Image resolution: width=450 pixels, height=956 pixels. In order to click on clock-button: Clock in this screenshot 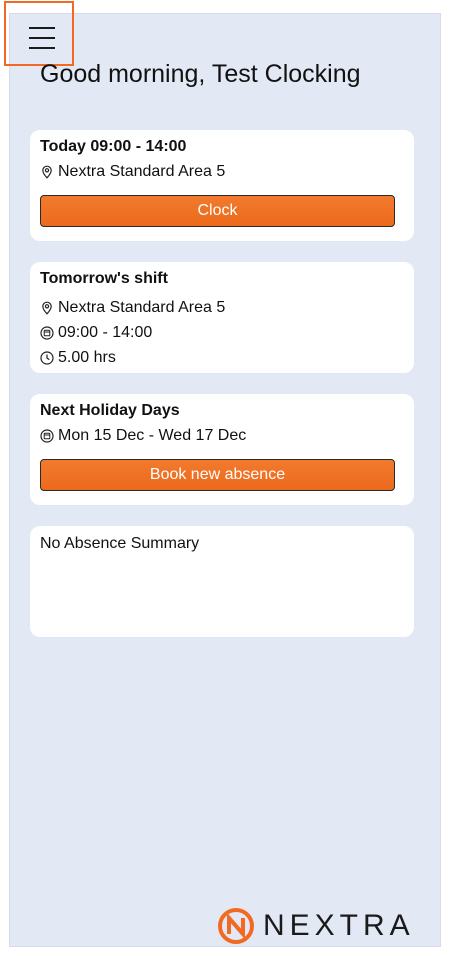, I will do `click(217, 211)`.